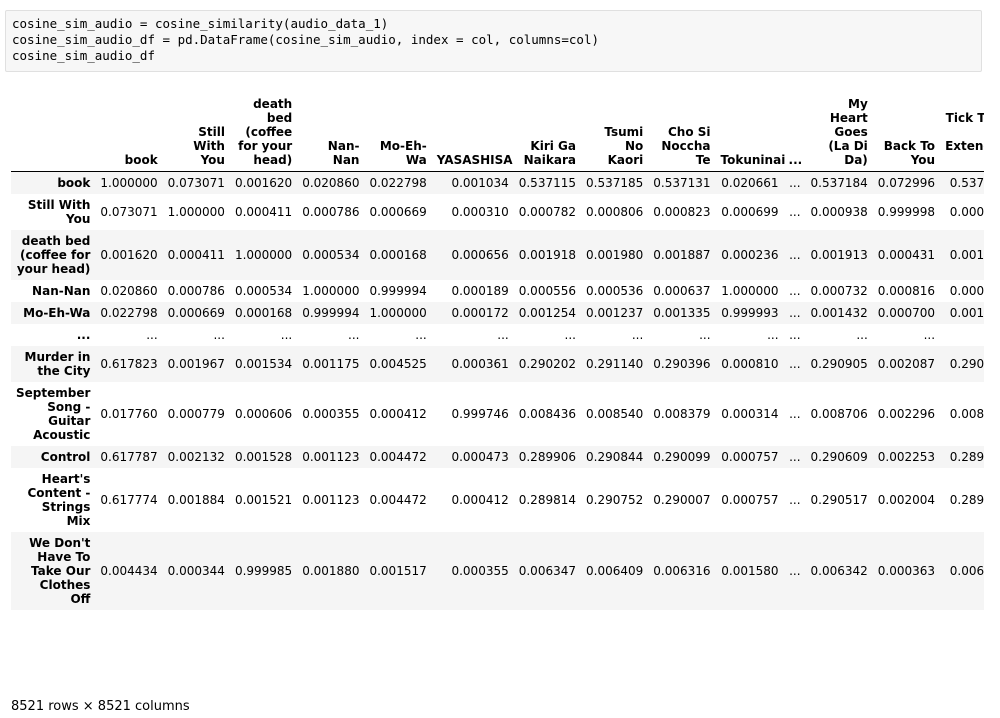 The height and width of the screenshot is (718, 1000). What do you see at coordinates (493, 56) in the screenshot?
I see `code-line-3: cosine_sim_audio_df` at bounding box center [493, 56].